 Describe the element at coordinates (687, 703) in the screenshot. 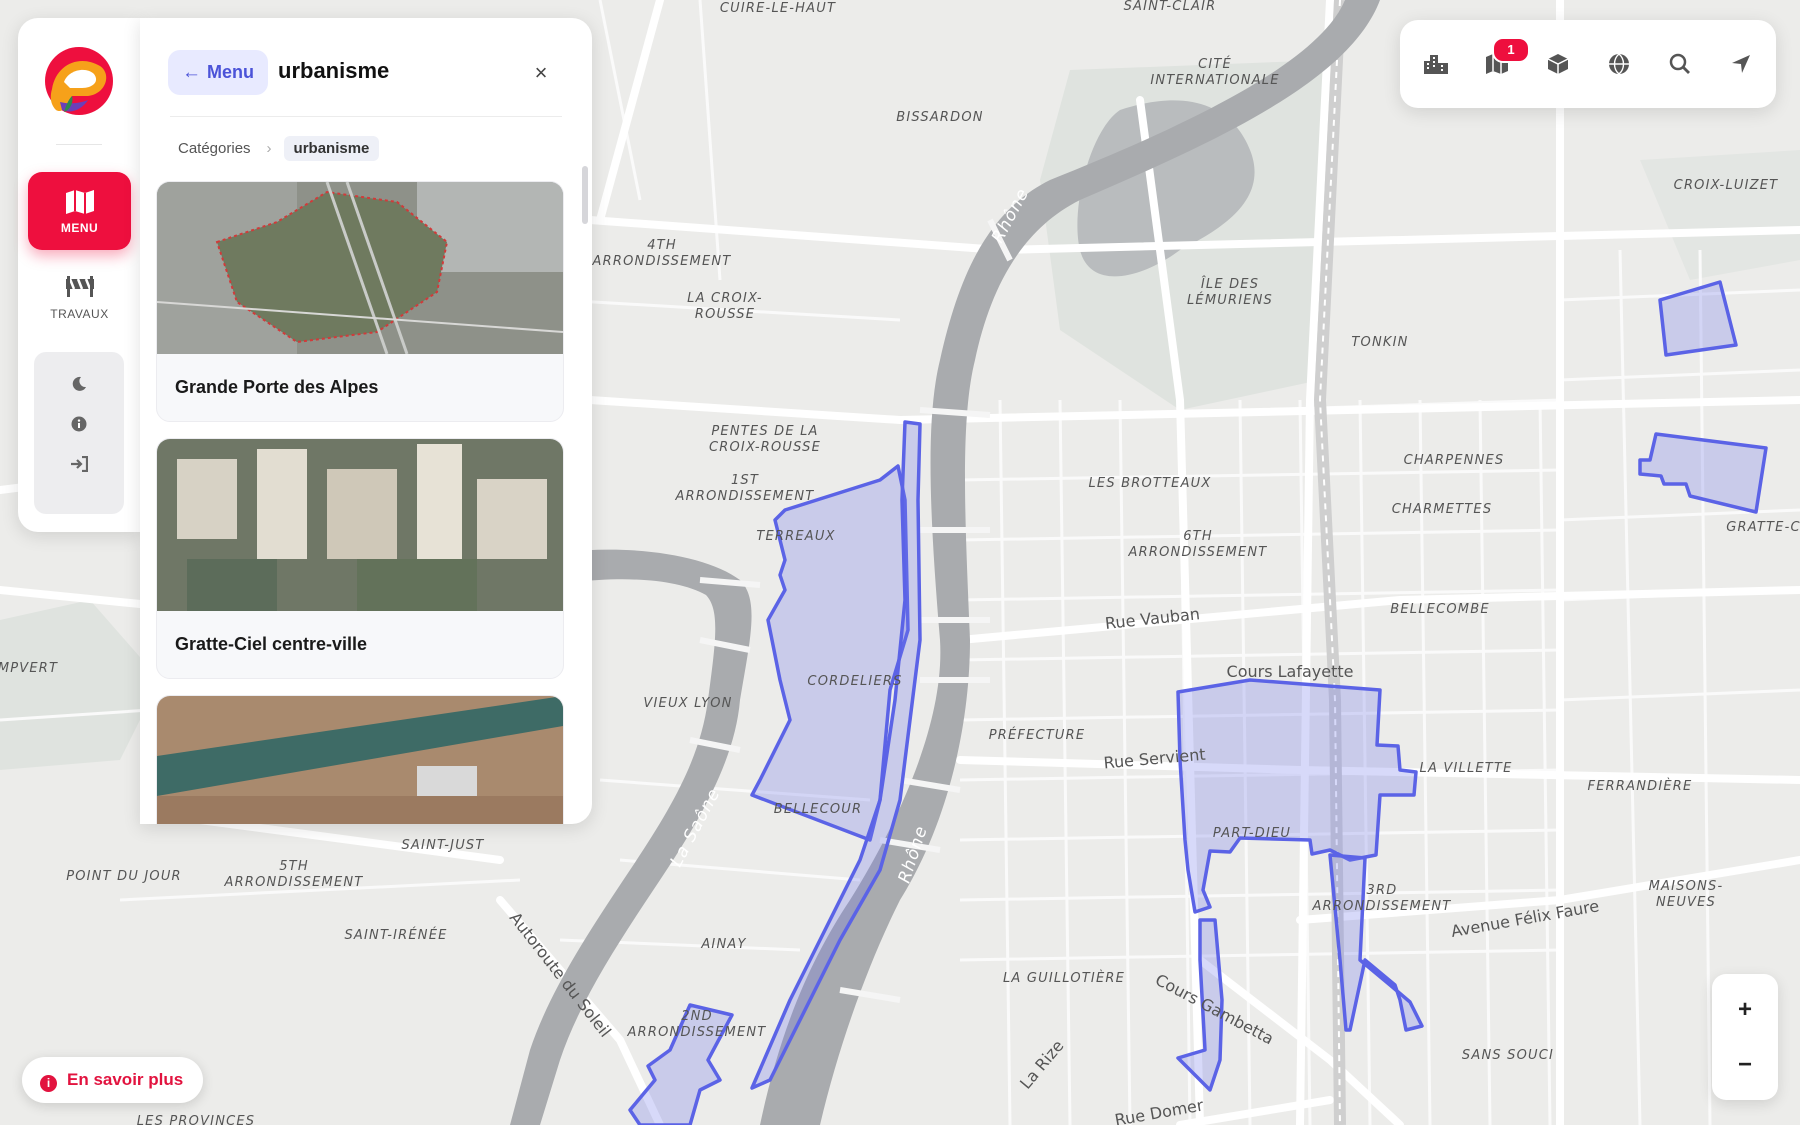

I see `svg-text: VIEUX LYON` at that location.